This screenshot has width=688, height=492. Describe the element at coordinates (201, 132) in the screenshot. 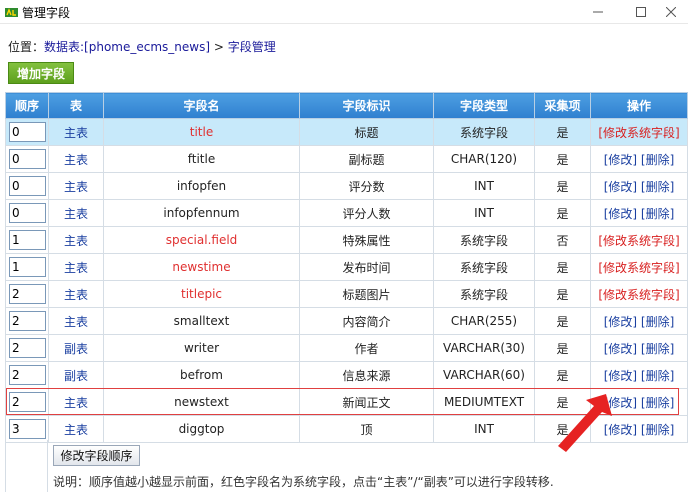

I see `field-name: title` at that location.